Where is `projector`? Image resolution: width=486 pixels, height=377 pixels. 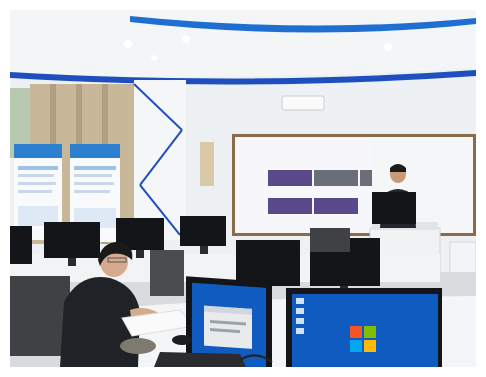 projector is located at coordinates (303, 103).